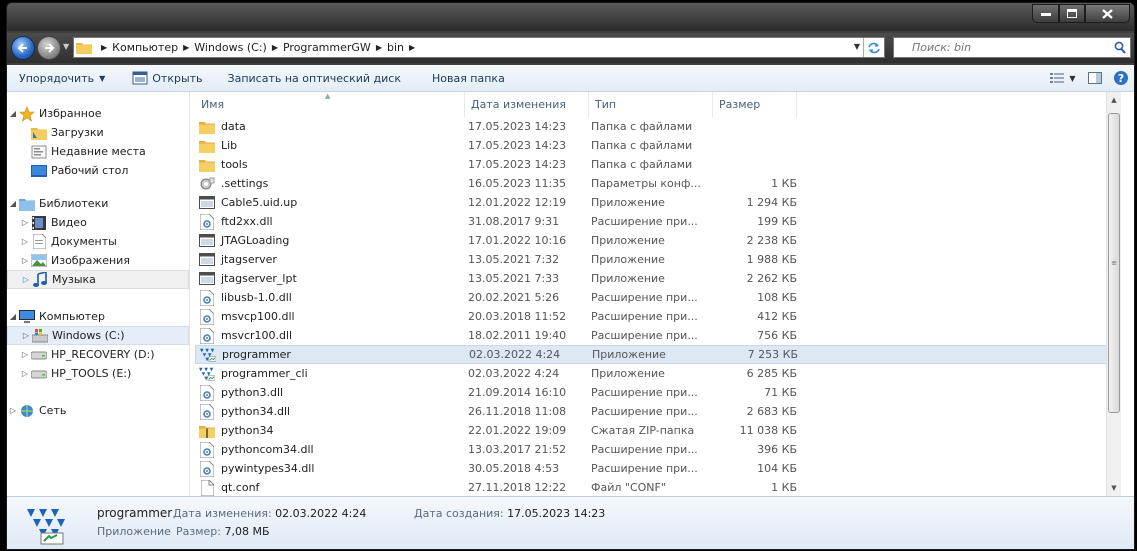  Describe the element at coordinates (658, 487) in the screenshot. I see `file-row: qt.conf 27.11.2018 12:22 Файл "CONF" 1 КБ` at that location.